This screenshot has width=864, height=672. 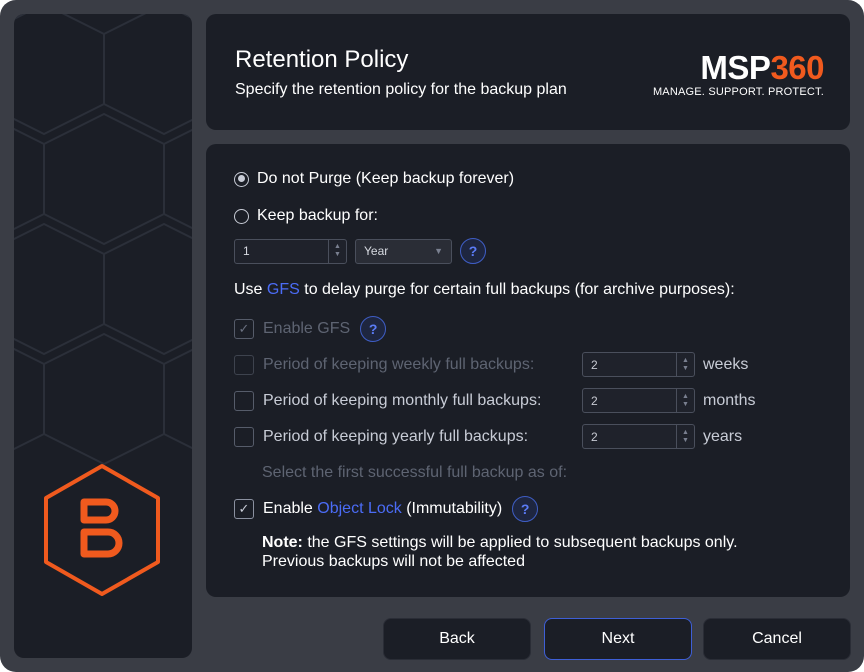 I want to click on msp360-logo: MSP360 MANAGE. SUPPORT. PROTECT., so click(x=738, y=73).